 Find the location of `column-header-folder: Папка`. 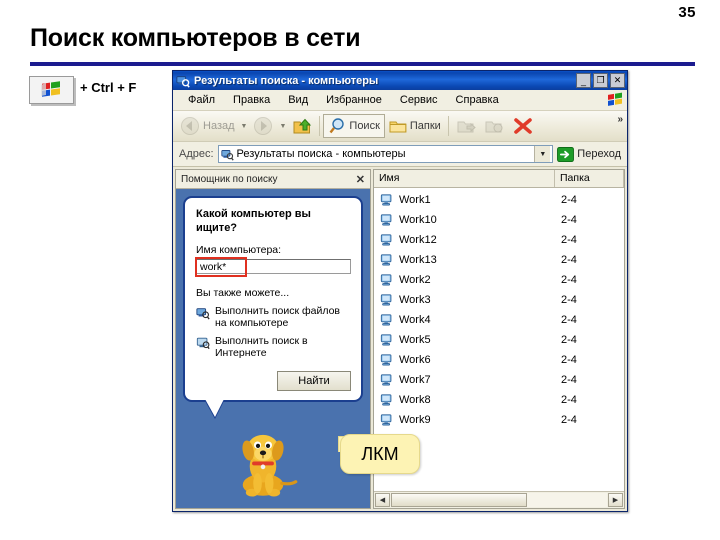

column-header-folder: Папка is located at coordinates (589, 178).